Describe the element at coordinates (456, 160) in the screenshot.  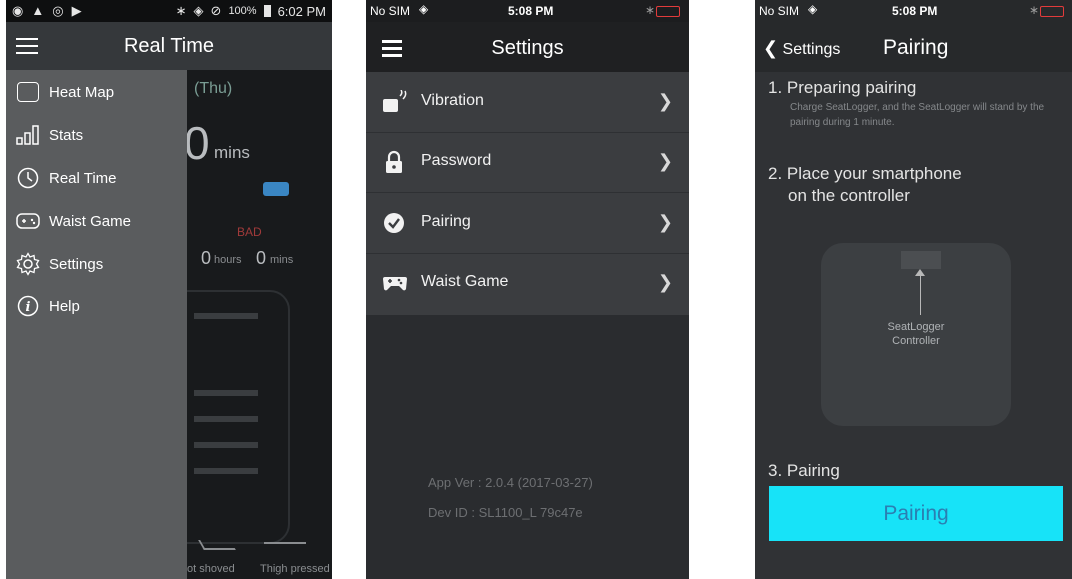
I see `settings-item-label: Password` at that location.